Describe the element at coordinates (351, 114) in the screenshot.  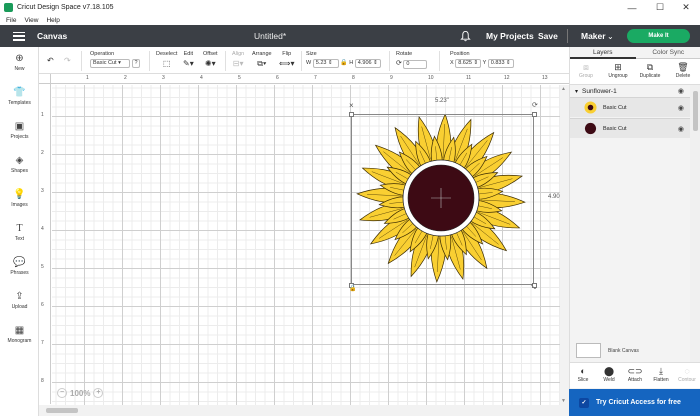
I see `resize-handle-top-left` at that location.